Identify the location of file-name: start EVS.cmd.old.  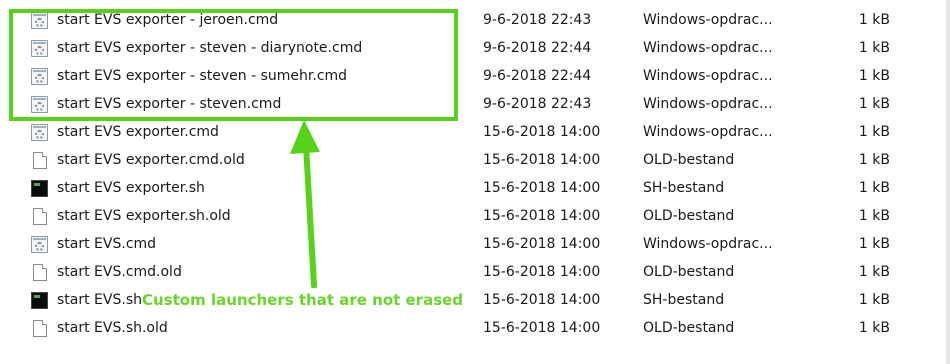
(119, 272).